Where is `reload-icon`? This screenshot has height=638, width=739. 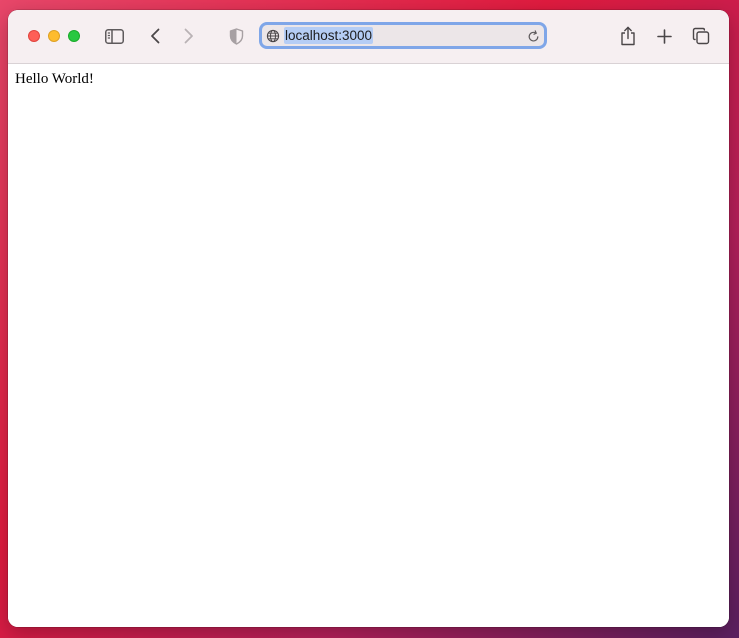 reload-icon is located at coordinates (533, 36).